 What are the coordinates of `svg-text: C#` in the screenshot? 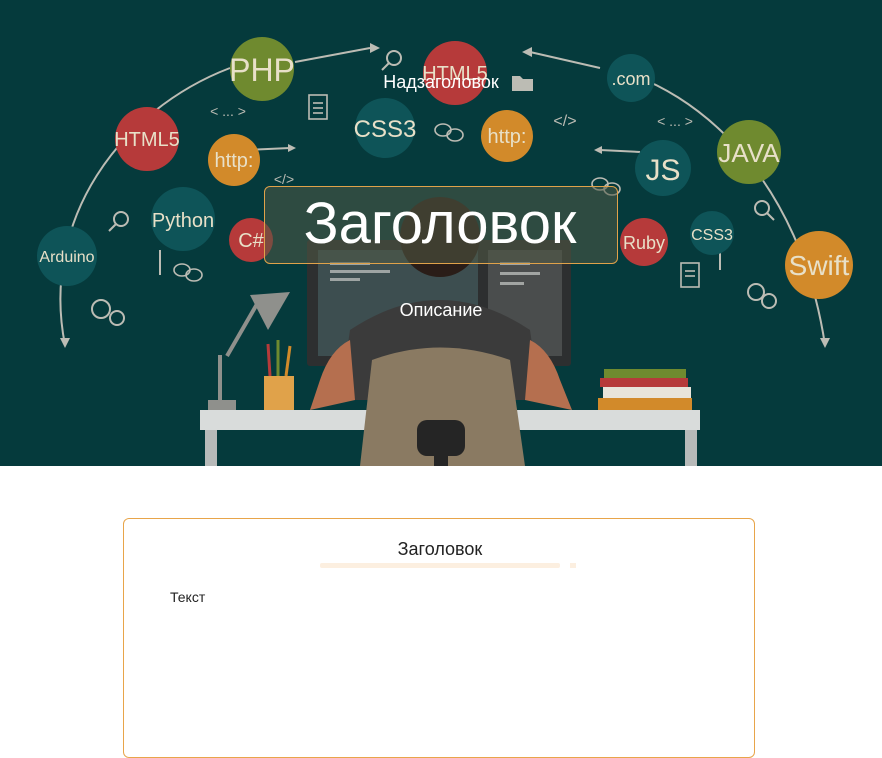 It's located at (251, 241).